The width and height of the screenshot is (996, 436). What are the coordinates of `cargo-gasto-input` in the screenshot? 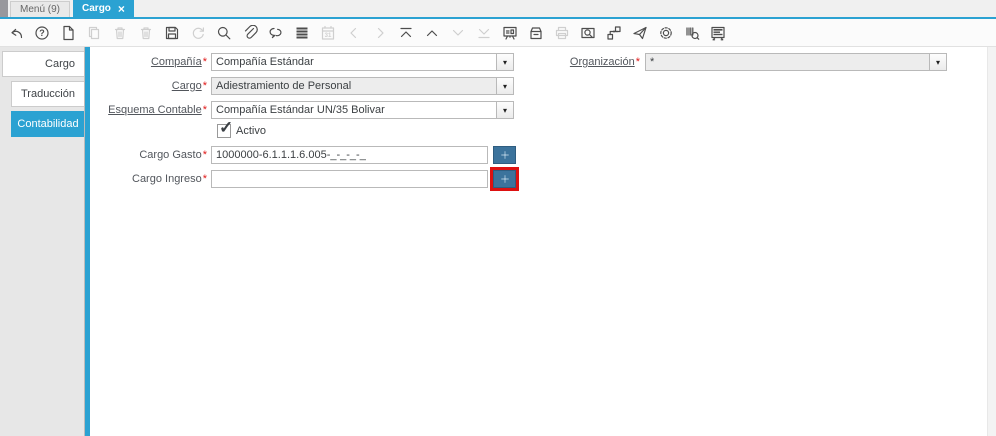 It's located at (349, 155).